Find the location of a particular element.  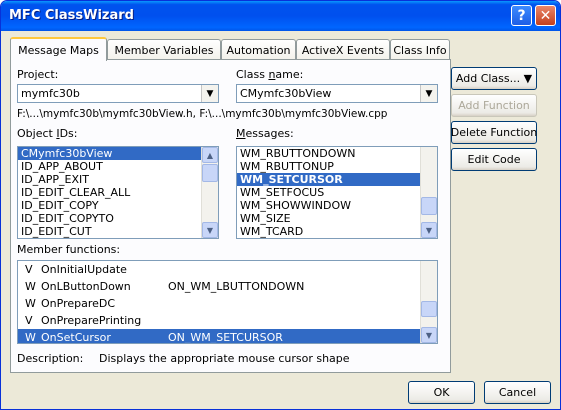

scroll-up-icon: ▲ is located at coordinates (210, 155).